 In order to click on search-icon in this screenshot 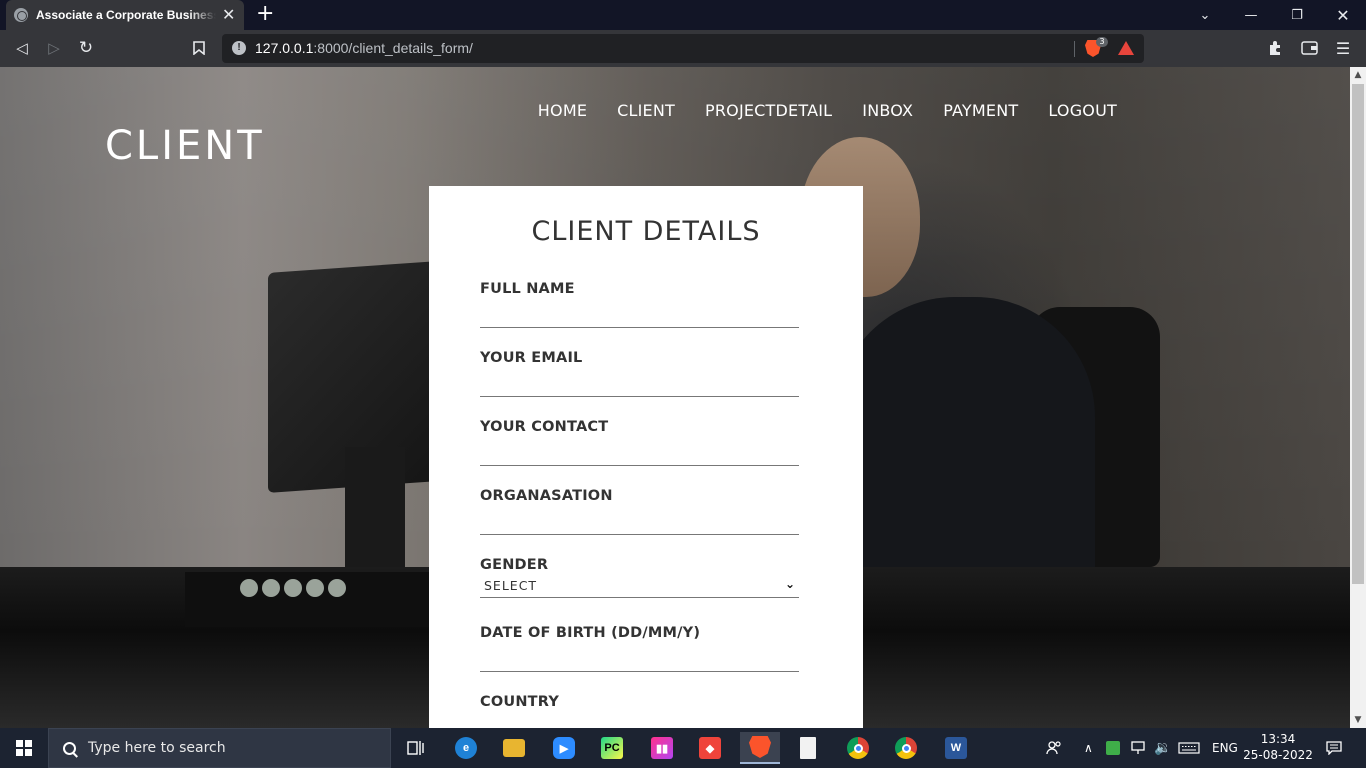, I will do `click(69, 748)`.